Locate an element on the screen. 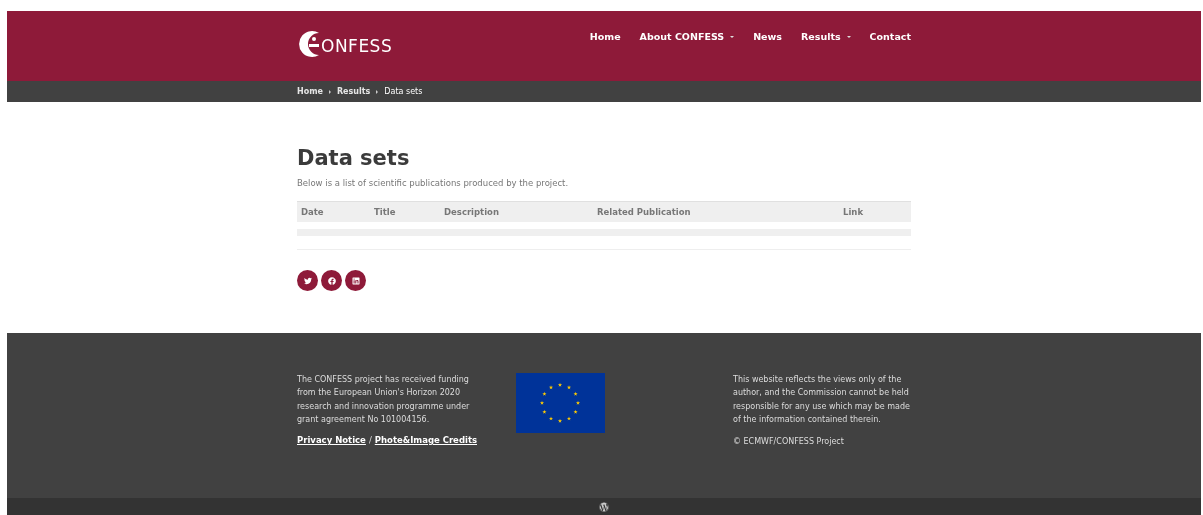 The image size is (1203, 515). column-header: Description is located at coordinates (472, 212).